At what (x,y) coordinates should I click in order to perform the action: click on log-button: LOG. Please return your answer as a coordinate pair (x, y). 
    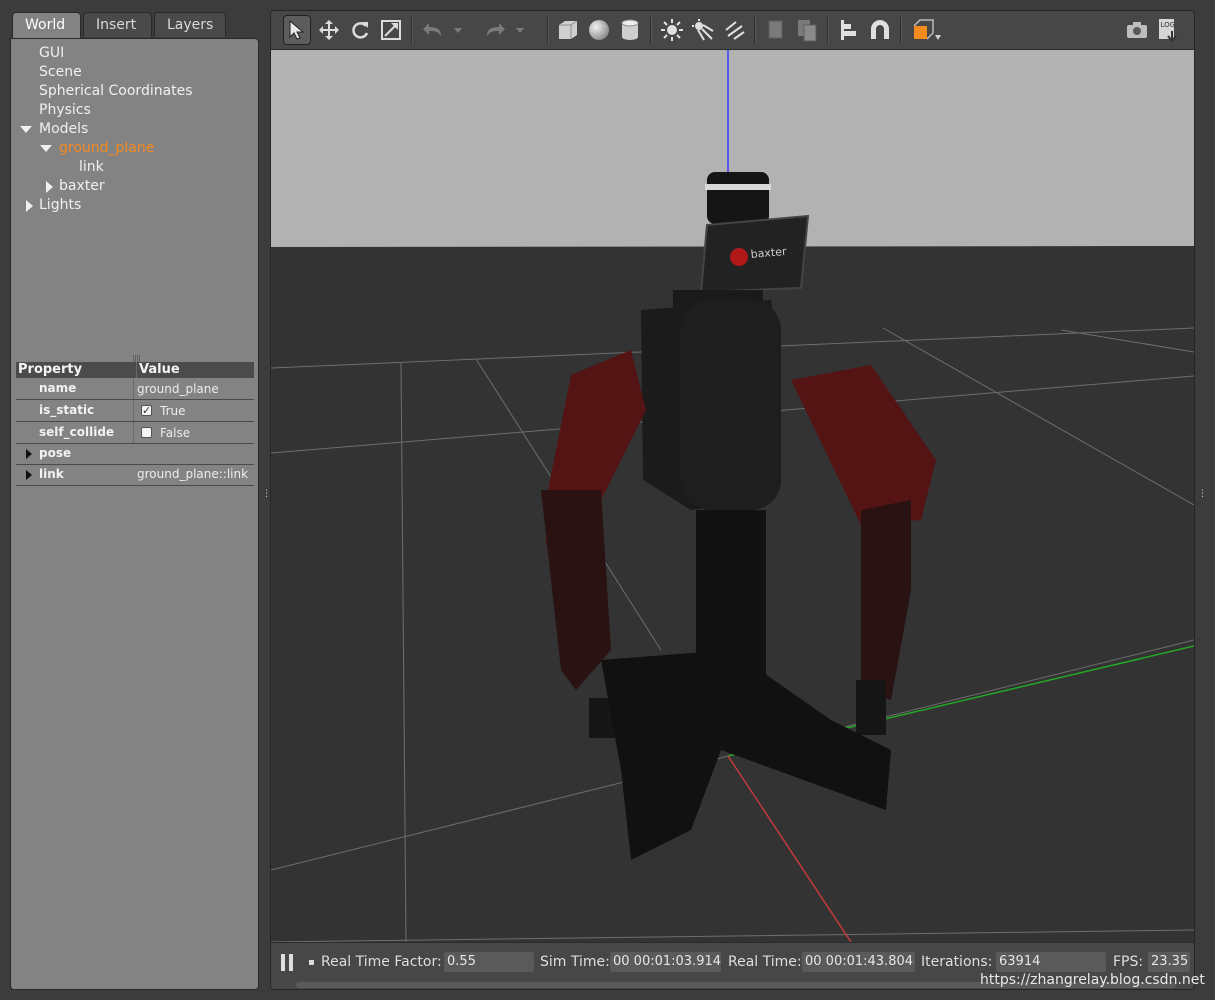
    Looking at the image, I should click on (1168, 30).